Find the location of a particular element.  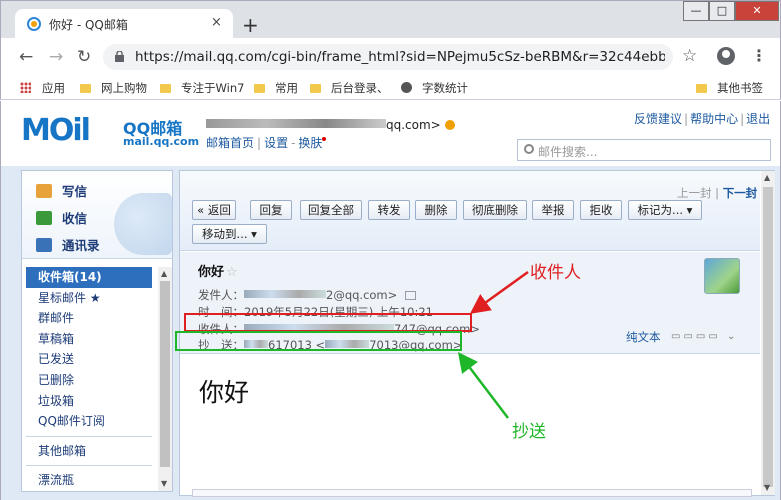

user-address: qq.com> is located at coordinates (330, 125).